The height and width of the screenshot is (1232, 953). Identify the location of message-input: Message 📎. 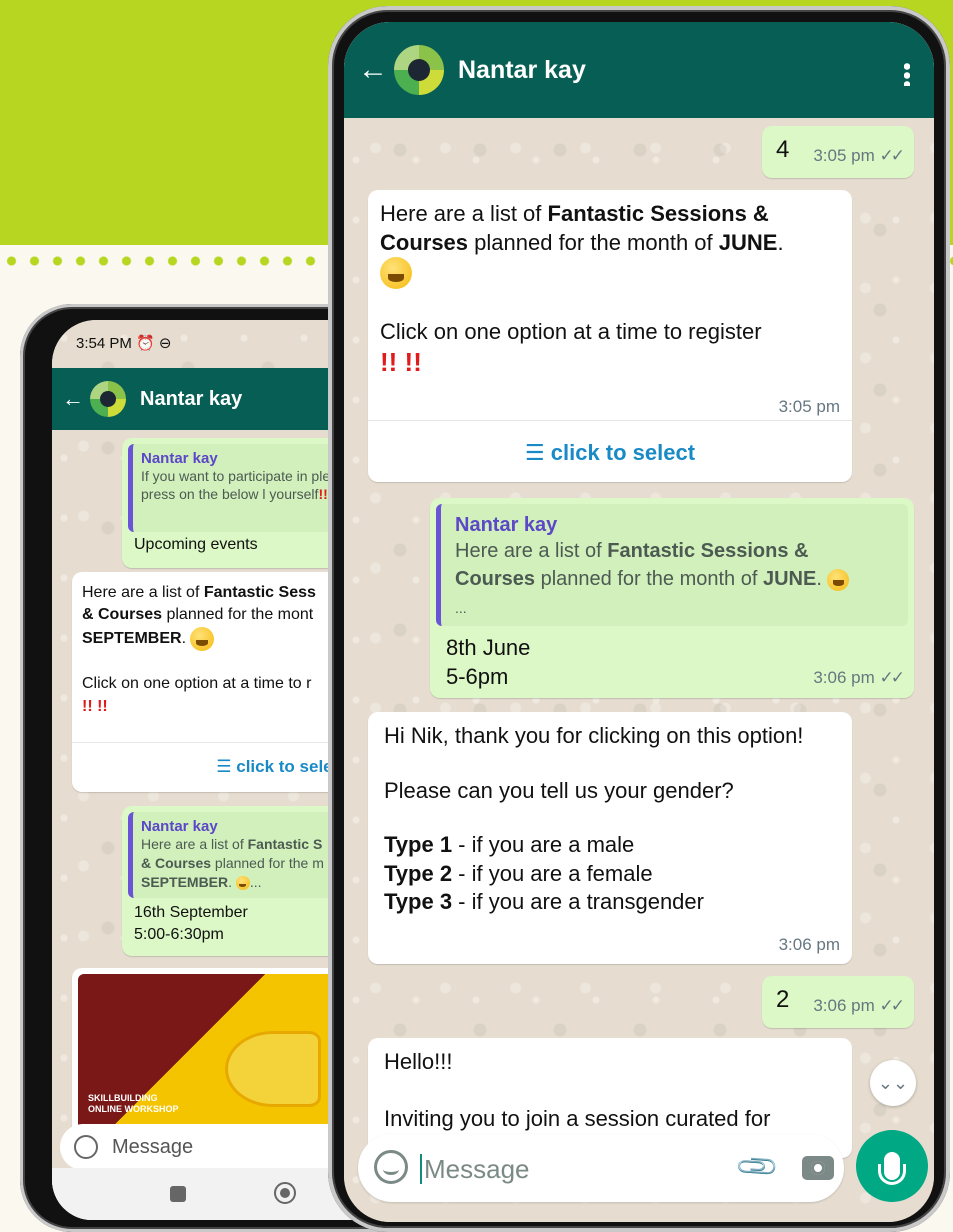
(601, 1168).